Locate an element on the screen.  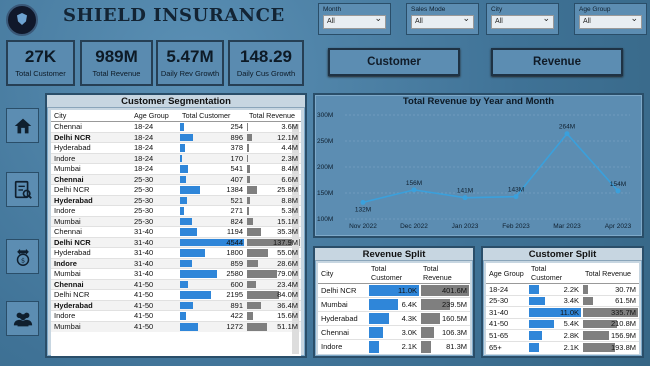
kpi-label: Total Customer is located at coordinates (40, 73).